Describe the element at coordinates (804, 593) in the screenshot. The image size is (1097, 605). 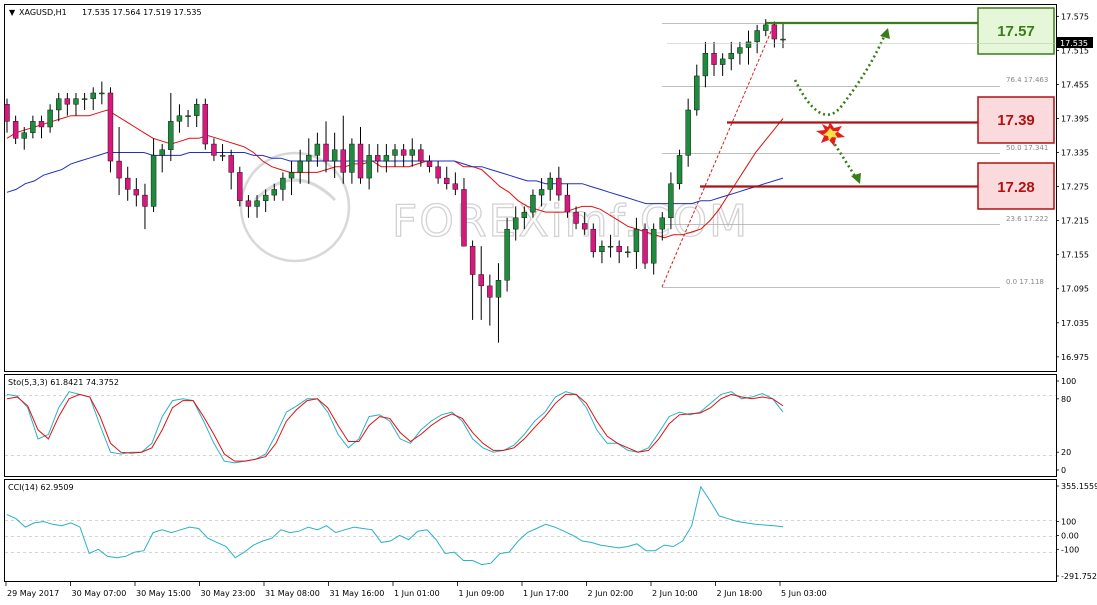
I see `time-tick-label: 5 Jun 03:00` at that location.